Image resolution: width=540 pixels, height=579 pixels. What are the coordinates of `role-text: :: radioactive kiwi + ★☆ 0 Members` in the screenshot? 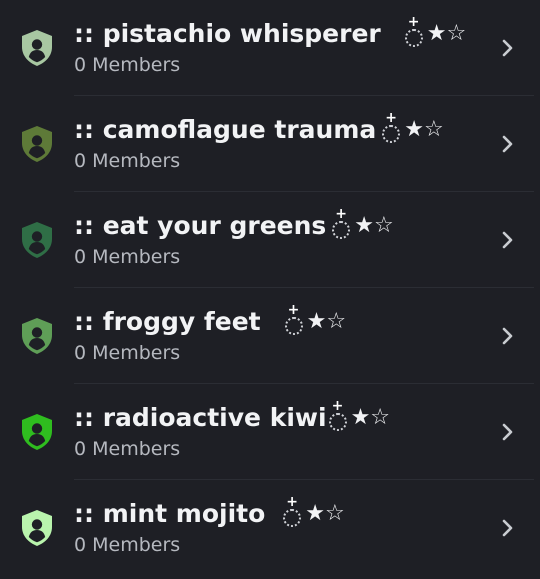 It's located at (278, 430).